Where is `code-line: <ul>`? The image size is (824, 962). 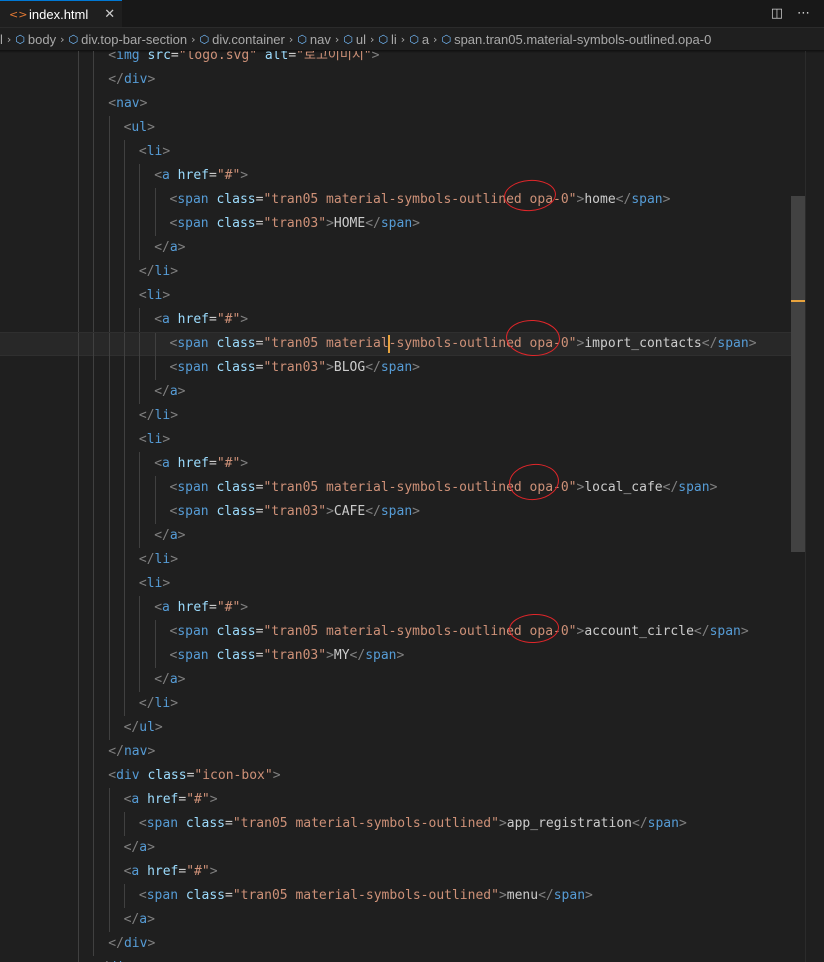 code-line: <ul> is located at coordinates (402, 128).